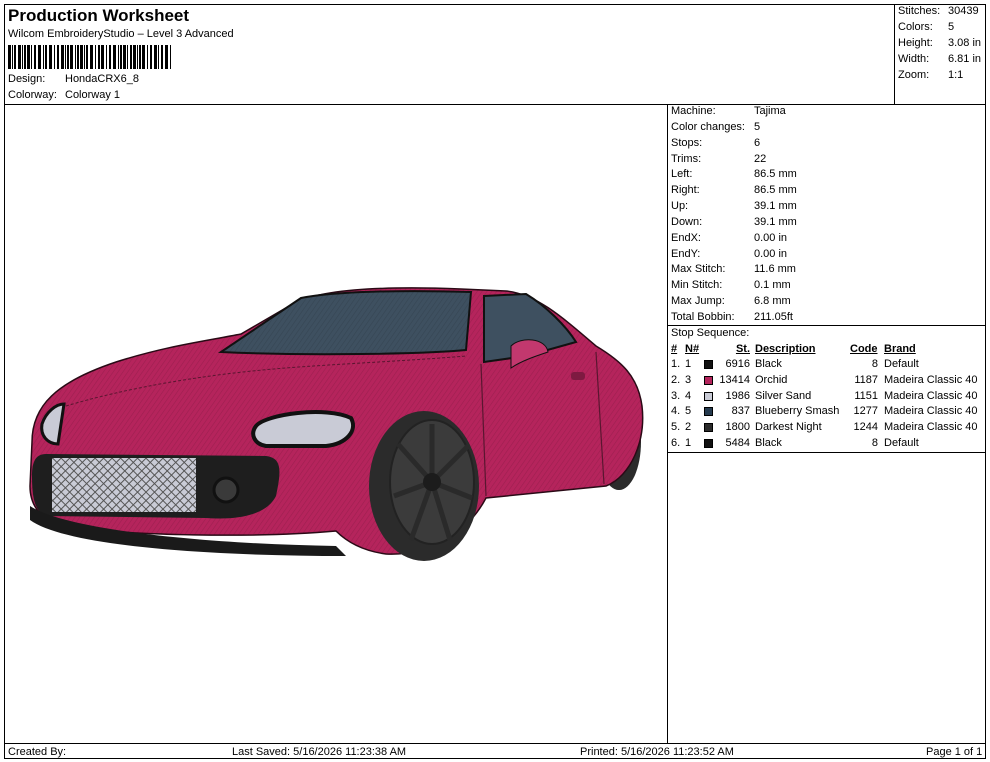  I want to click on trims-value: 22, so click(760, 159).